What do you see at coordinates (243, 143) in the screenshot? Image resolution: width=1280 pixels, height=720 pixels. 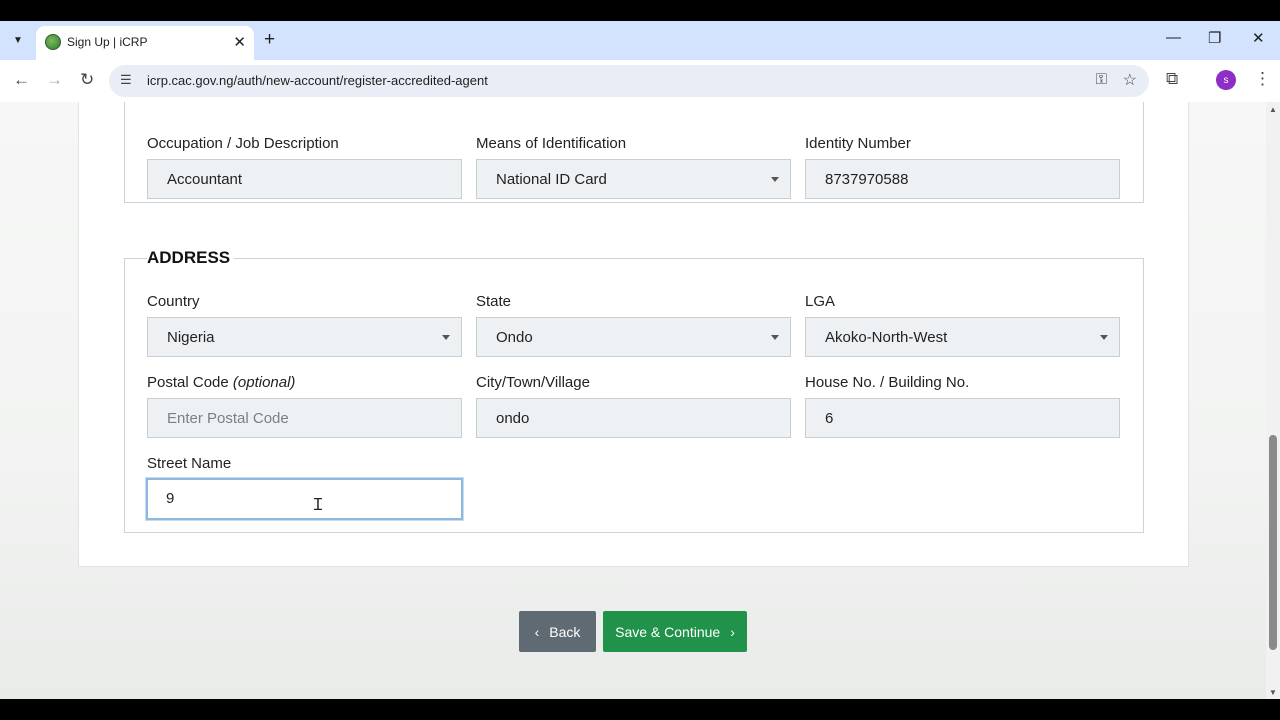 I see `occupation-label: Occupation / Job Description` at bounding box center [243, 143].